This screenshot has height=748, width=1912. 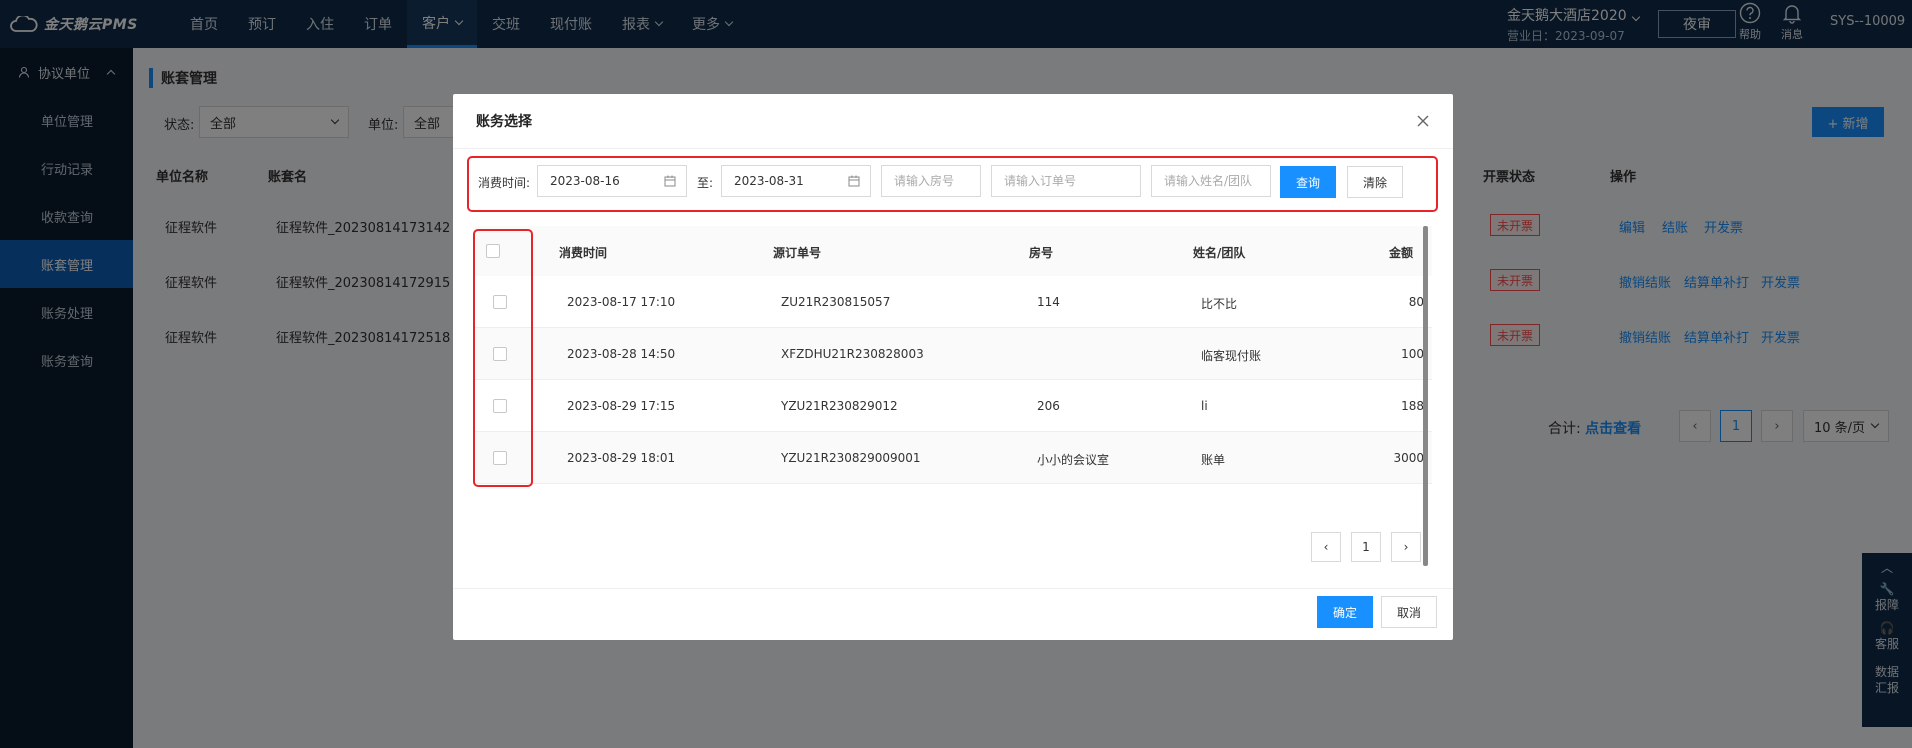 I want to click on cell-consume-time: 2023-08-29 17:15, so click(x=621, y=406).